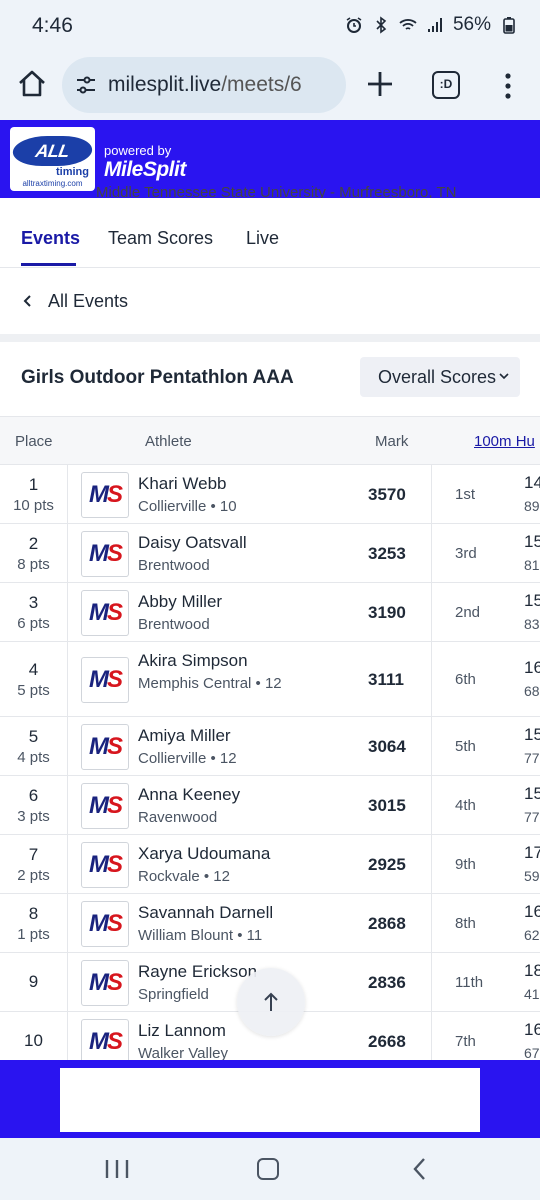 The image size is (540, 1200). I want to click on event-time: 17, so click(532, 852).